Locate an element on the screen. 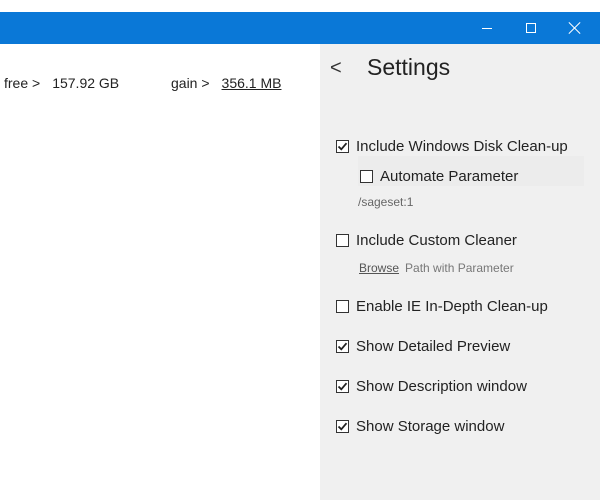 This screenshot has height=500, width=614. maximize-icon is located at coordinates (531, 28).